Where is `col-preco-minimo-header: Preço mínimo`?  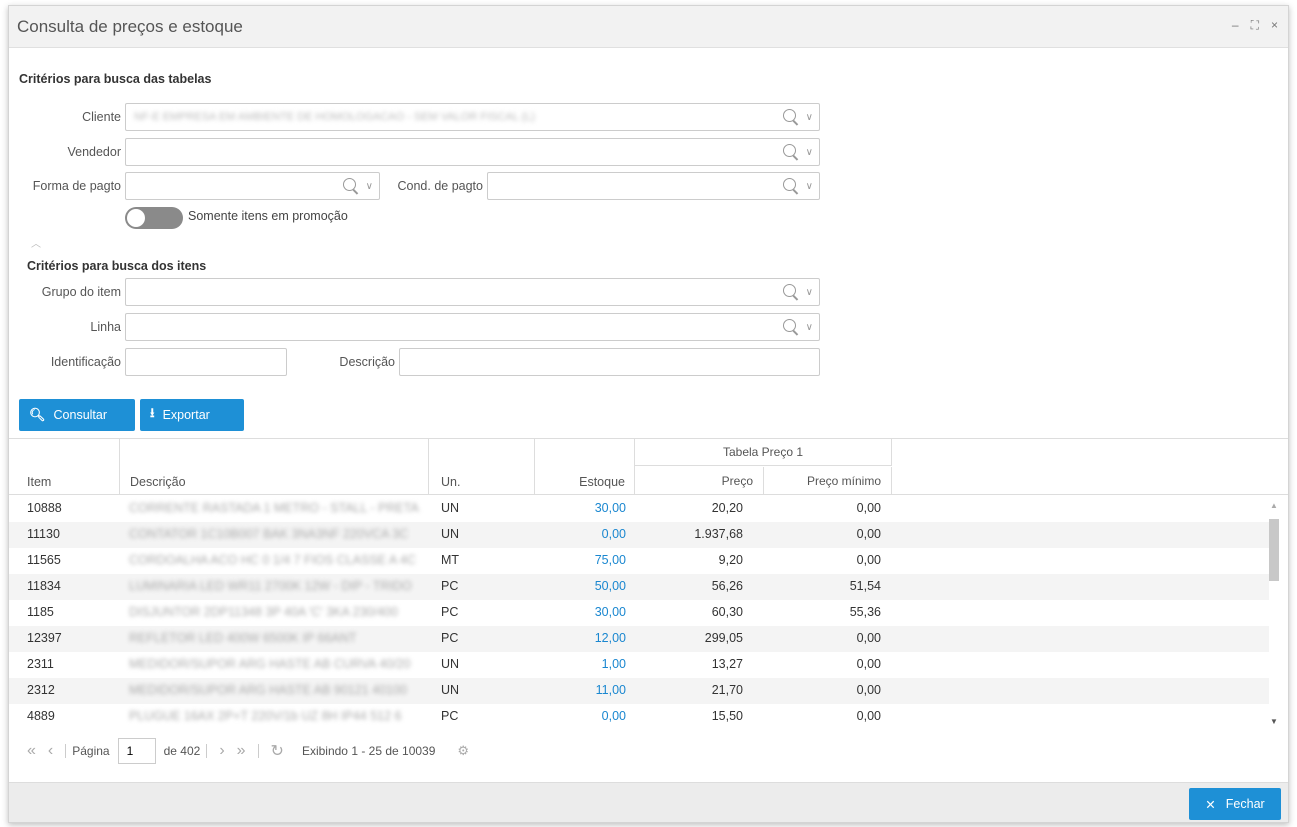
col-preco-minimo-header: Preço mínimo is located at coordinates (828, 481).